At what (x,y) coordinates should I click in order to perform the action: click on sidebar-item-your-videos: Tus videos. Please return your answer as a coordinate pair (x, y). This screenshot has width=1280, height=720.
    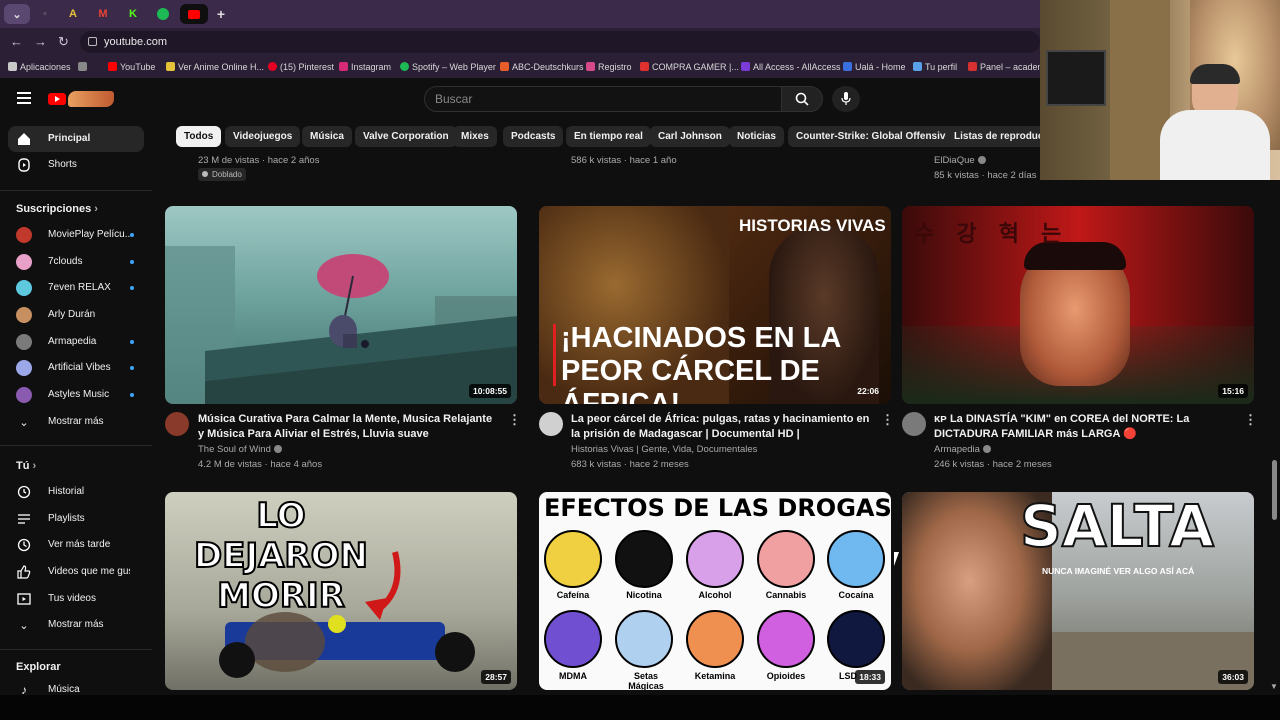
    Looking at the image, I should click on (76, 599).